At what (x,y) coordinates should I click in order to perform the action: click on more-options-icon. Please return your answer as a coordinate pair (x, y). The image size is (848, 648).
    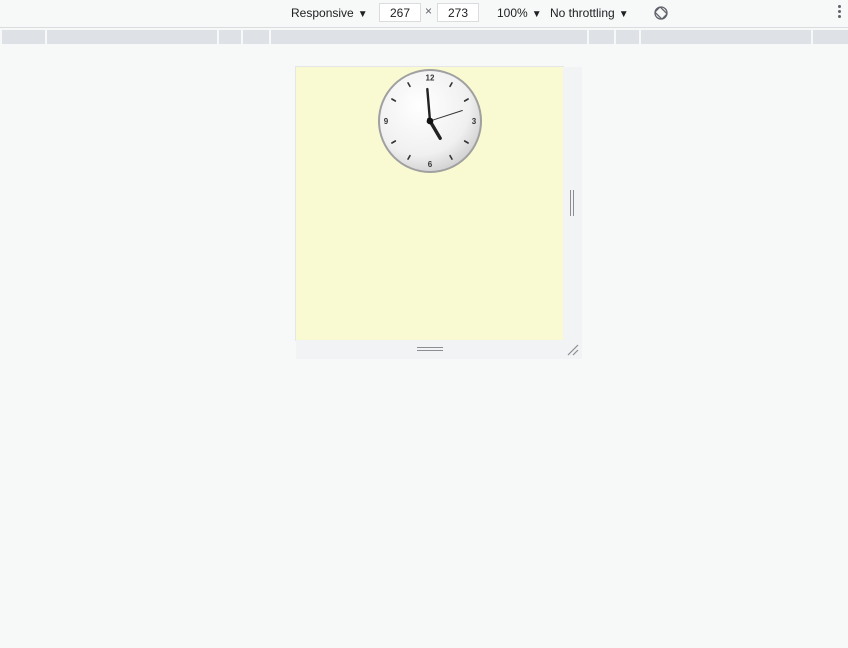
    Looking at the image, I should click on (839, 13).